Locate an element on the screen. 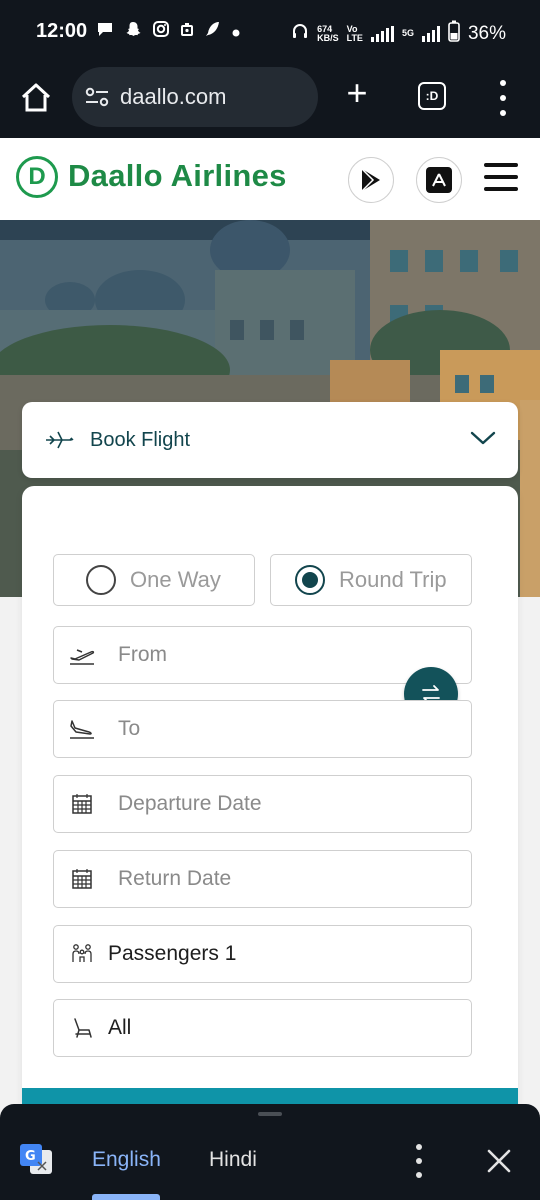 The width and height of the screenshot is (540, 1200). new-tab-button: + is located at coordinates (357, 93).